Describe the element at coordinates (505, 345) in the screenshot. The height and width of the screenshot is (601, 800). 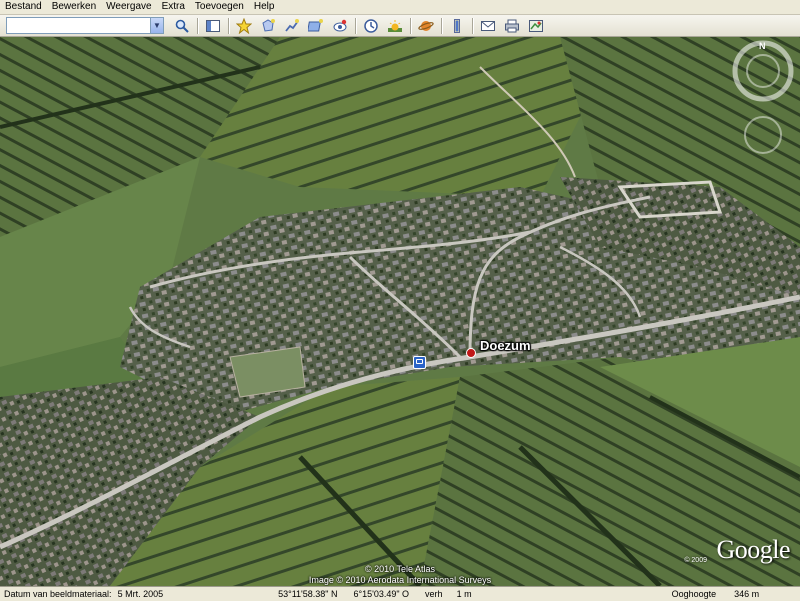
I see `place-label: Doezum` at that location.